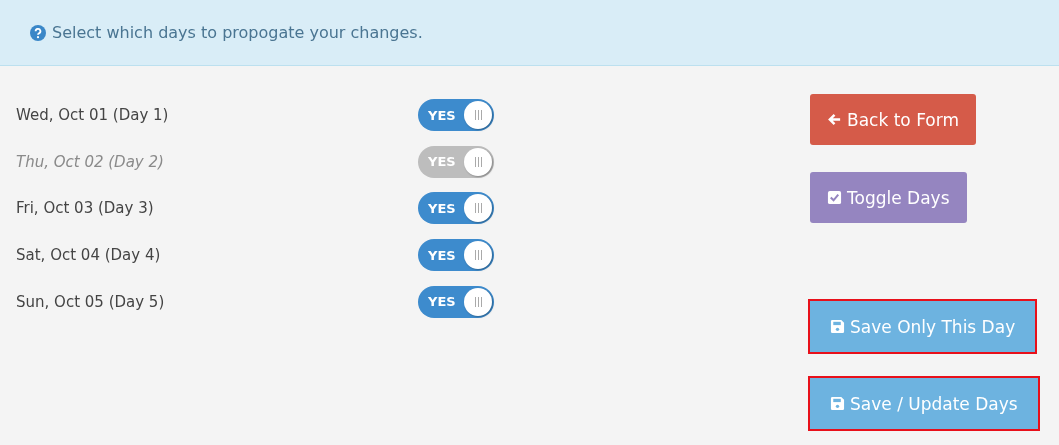 The height and width of the screenshot is (445, 1059). Describe the element at coordinates (90, 301) in the screenshot. I see `day-label: Sun, Oct 05 (Day 5)` at that location.